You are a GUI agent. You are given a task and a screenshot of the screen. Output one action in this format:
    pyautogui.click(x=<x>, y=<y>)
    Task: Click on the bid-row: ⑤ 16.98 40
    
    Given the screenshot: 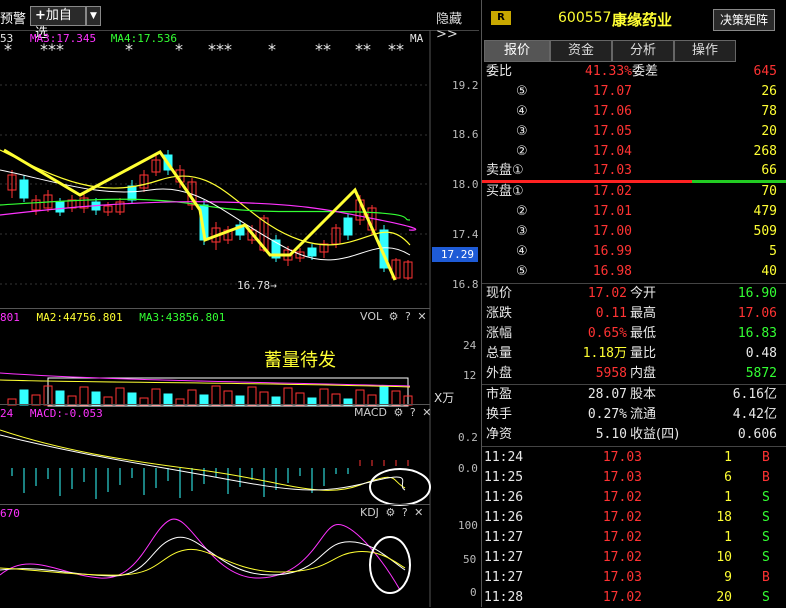 What is the action you would take?
    pyautogui.click(x=632, y=272)
    